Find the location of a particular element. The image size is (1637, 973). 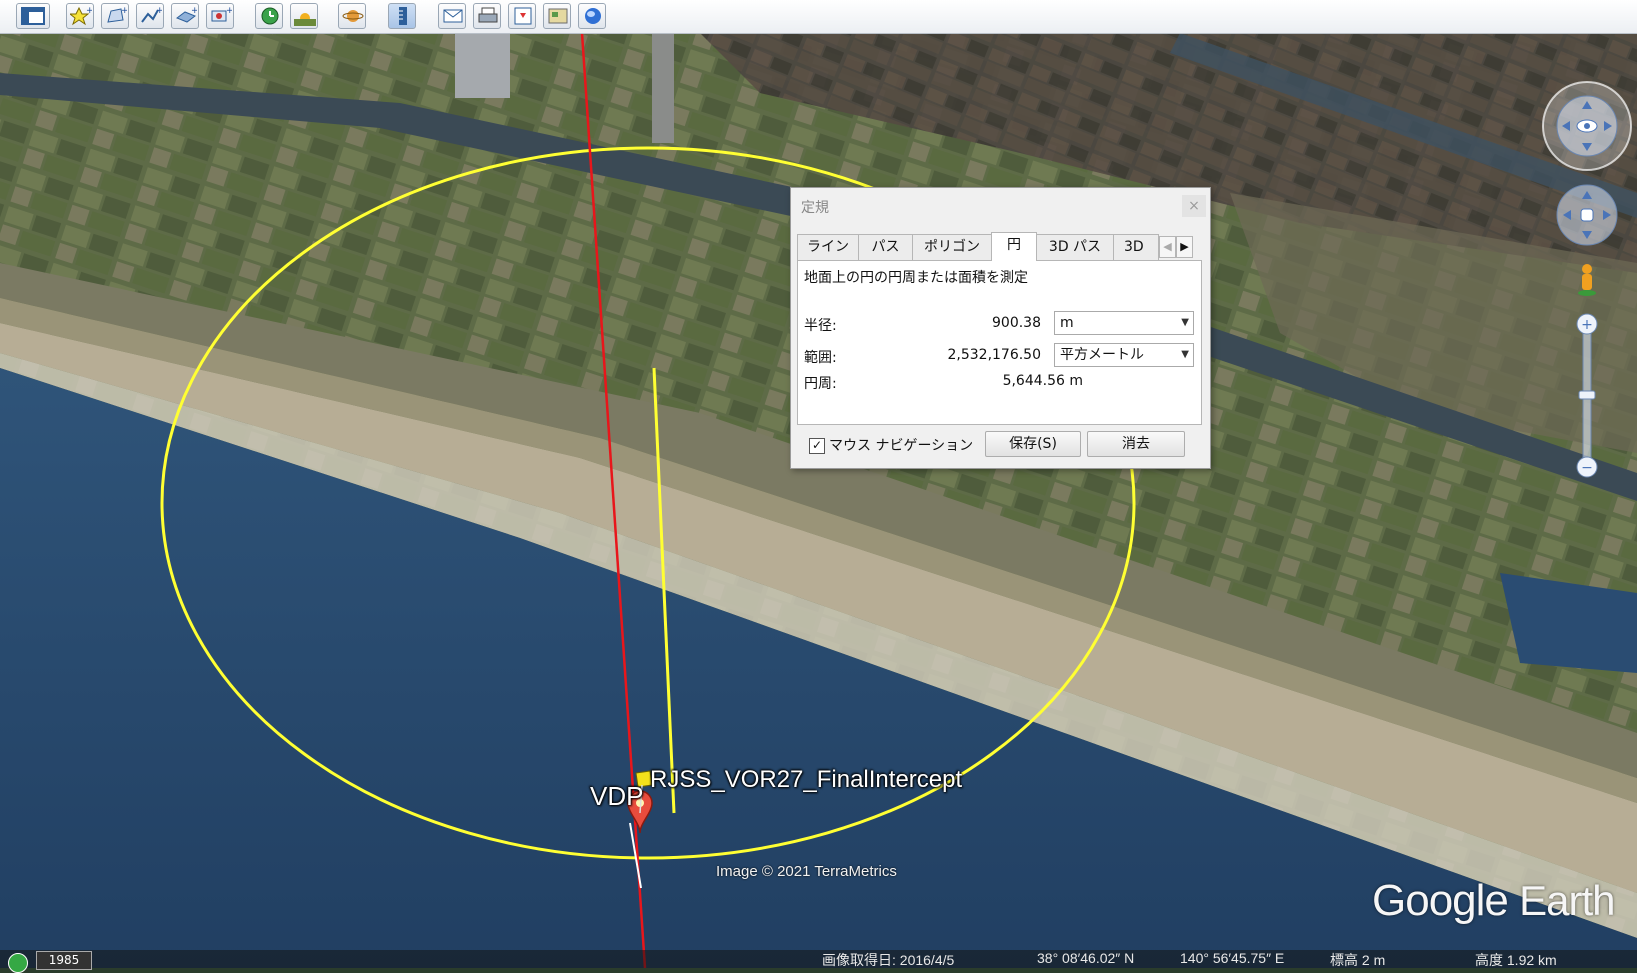

placemark-label-intercept: RJSS_VOR27_FinalIntercept is located at coordinates (806, 780).